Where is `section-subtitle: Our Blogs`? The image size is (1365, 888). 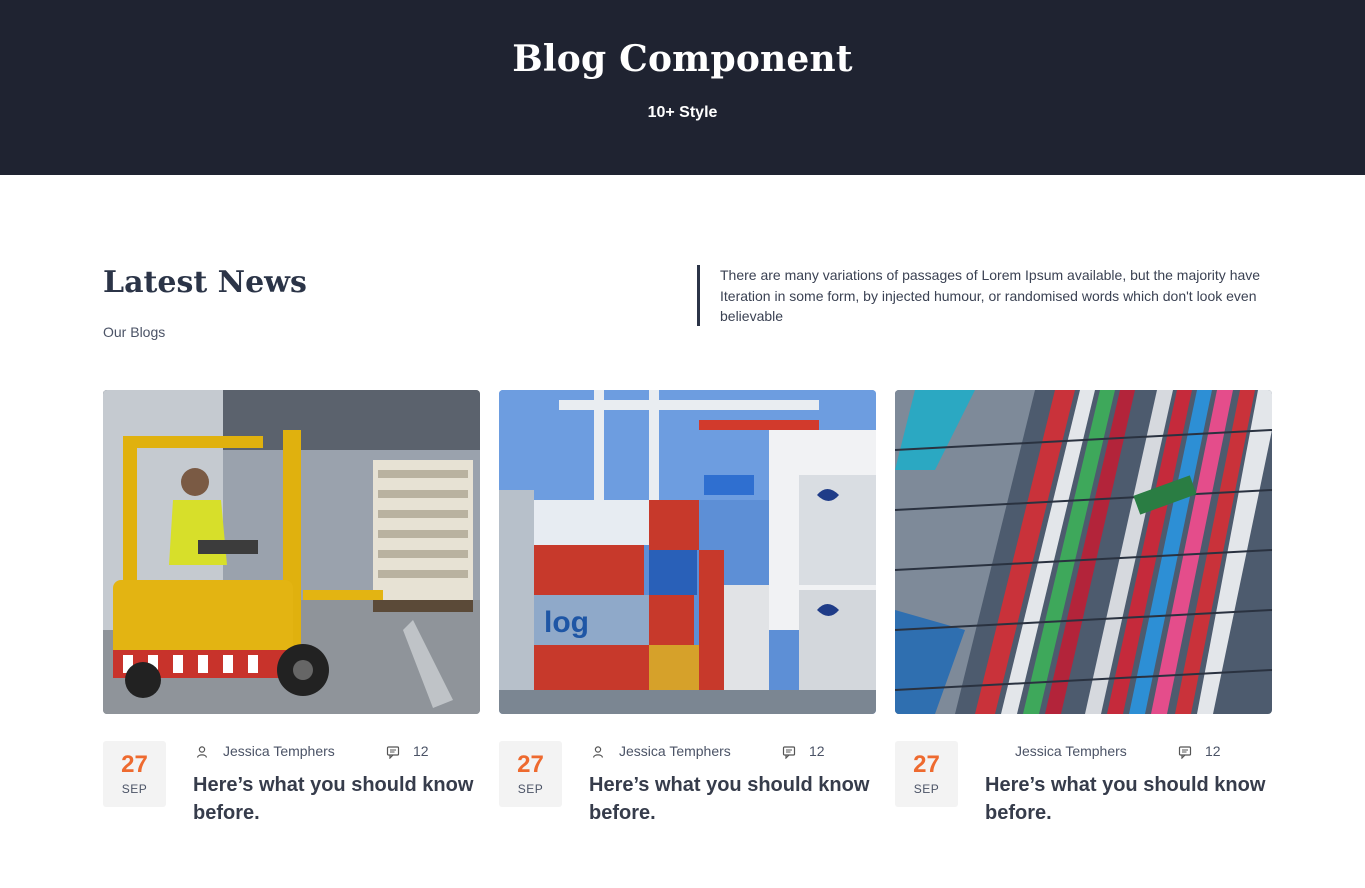
section-subtitle: Our Blogs is located at coordinates (134, 332).